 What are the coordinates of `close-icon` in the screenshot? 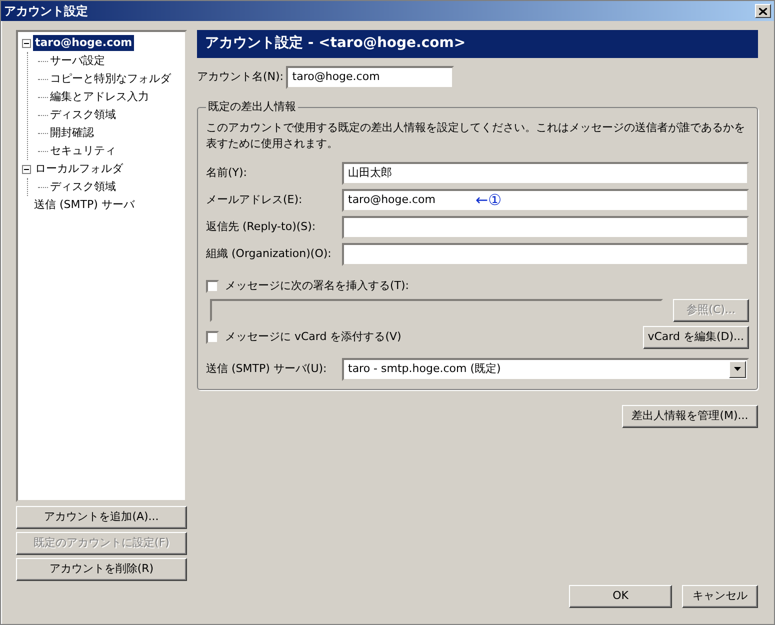 It's located at (763, 11).